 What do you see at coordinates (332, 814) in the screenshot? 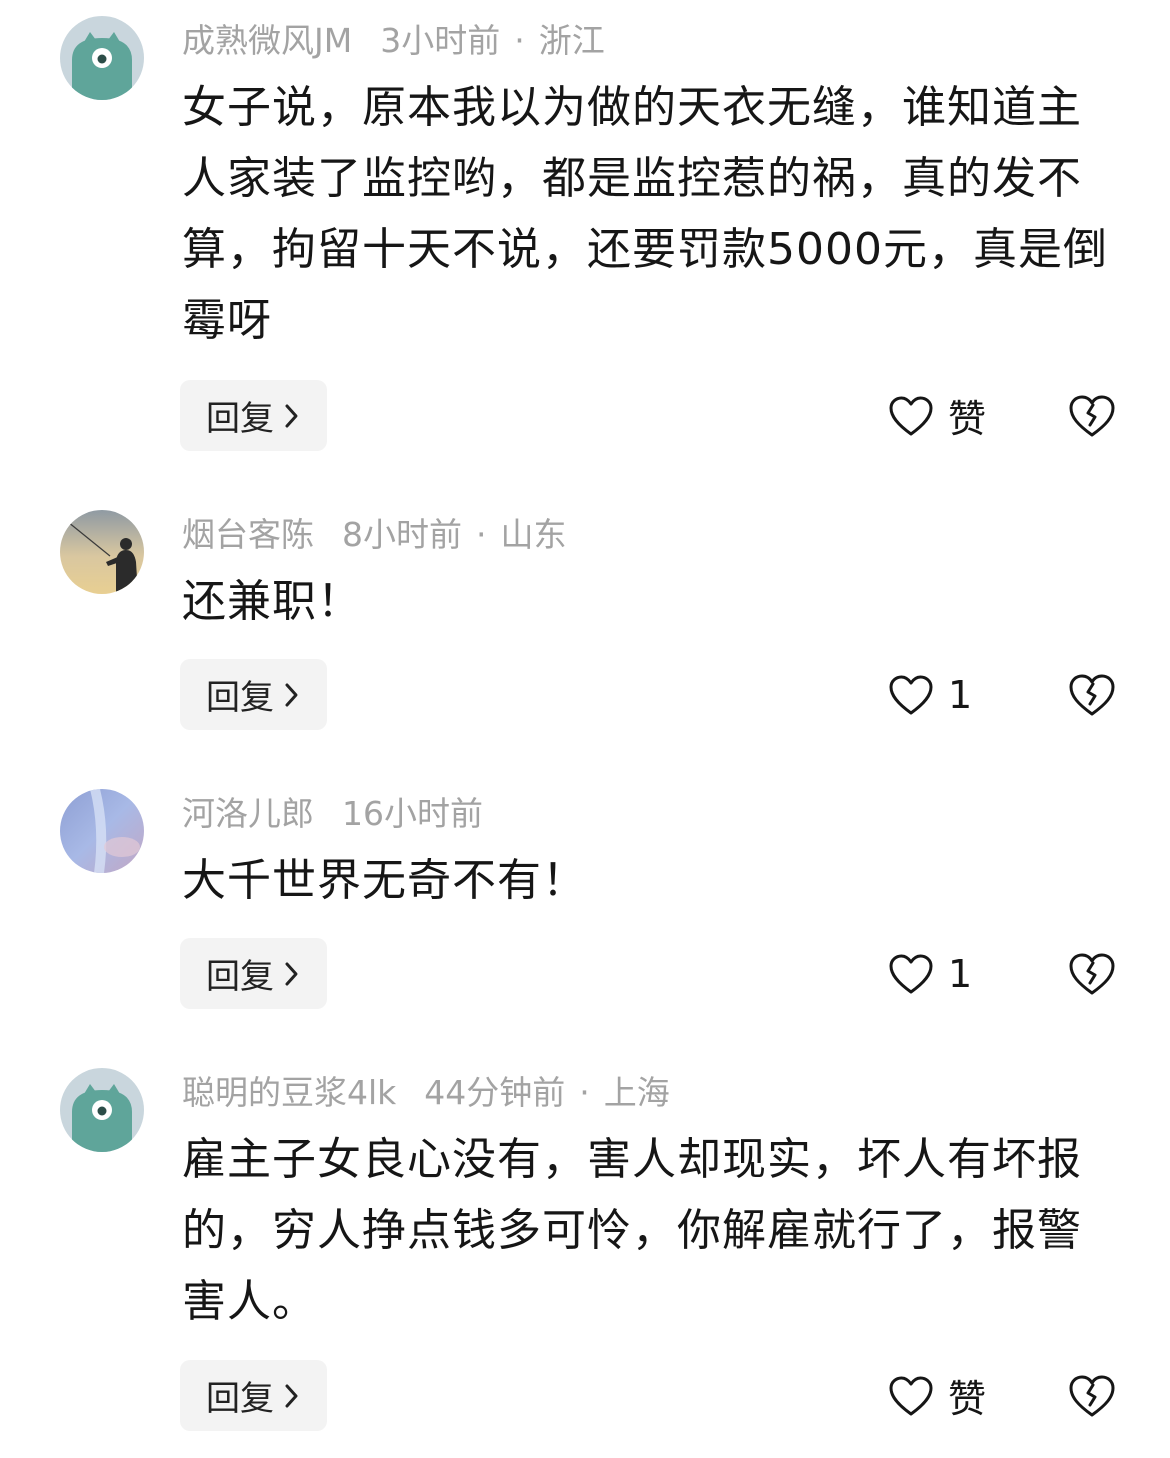
I see `comment-meta: 河洛儿郎 16小时前` at bounding box center [332, 814].